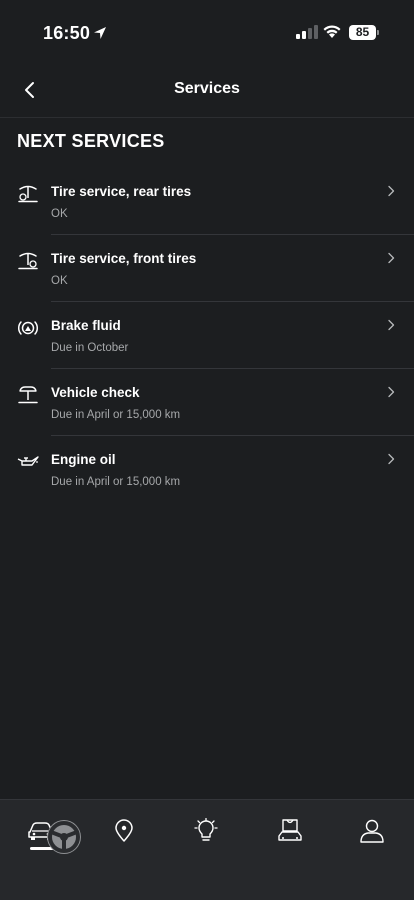 Image resolution: width=414 pixels, height=900 pixels. What do you see at coordinates (67, 33) in the screenshot?
I see `status-time: 16:50` at bounding box center [67, 33].